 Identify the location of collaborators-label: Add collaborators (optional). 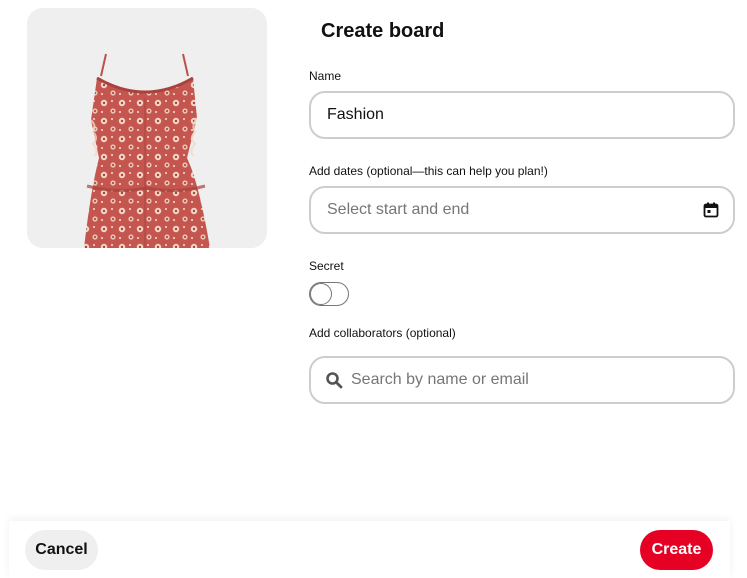
(382, 333).